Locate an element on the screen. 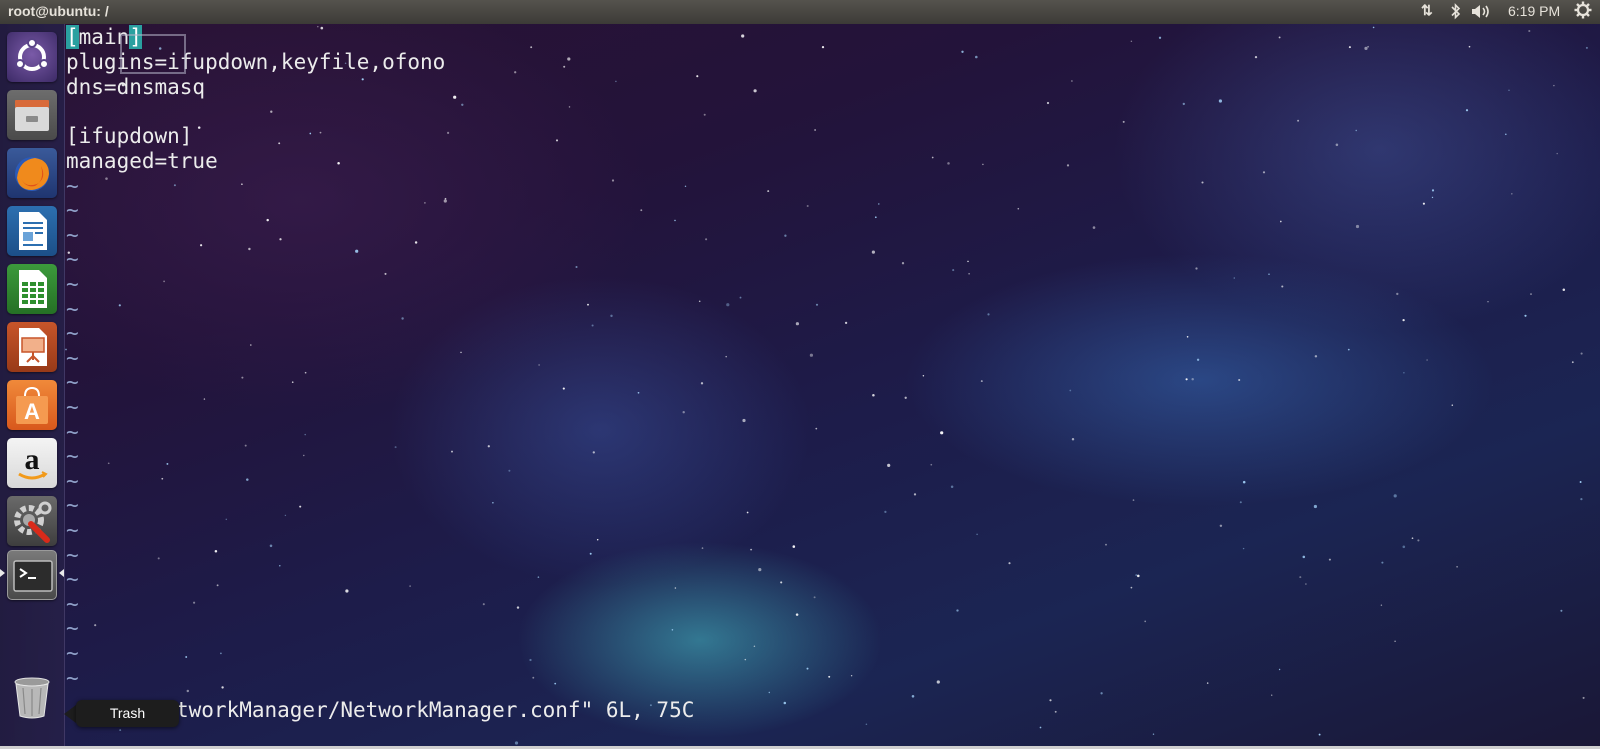  editor-line-3: dns=dnsmasq is located at coordinates (136, 86).